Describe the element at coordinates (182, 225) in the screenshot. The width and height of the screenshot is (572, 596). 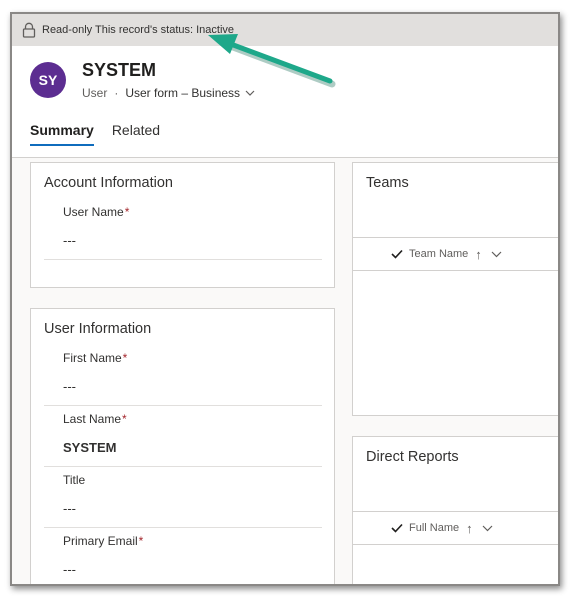
I see `account-information-section: Account Information User Name* ---` at that location.